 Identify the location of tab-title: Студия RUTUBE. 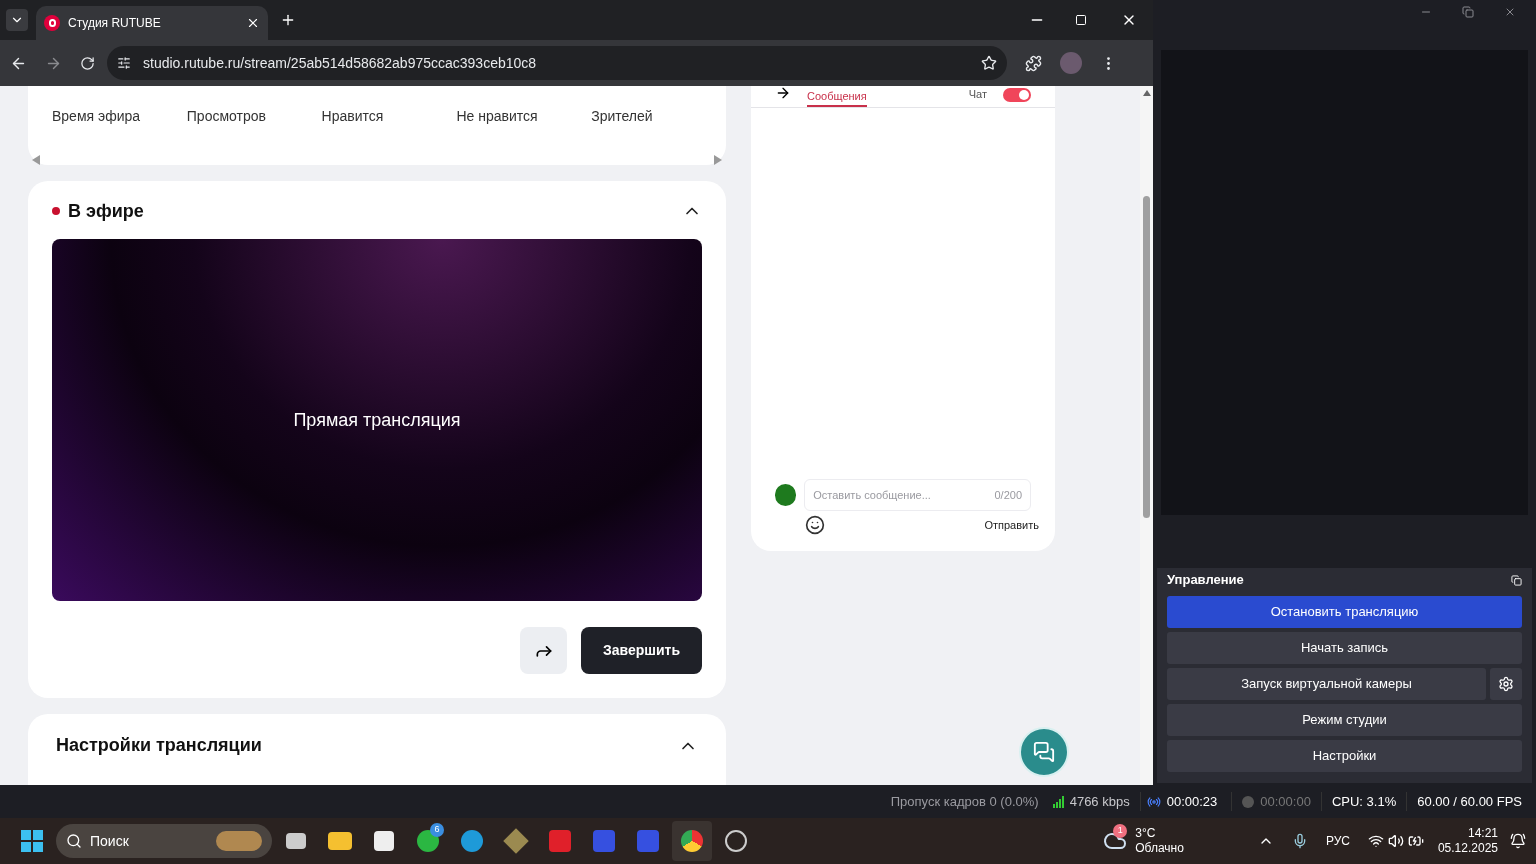
(115, 23).